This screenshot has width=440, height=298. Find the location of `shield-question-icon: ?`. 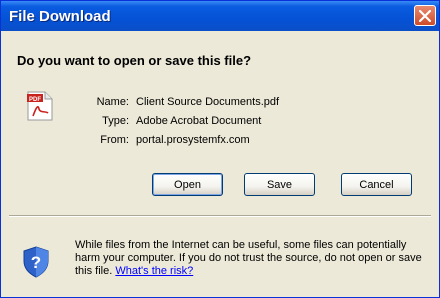

shield-question-icon: ? is located at coordinates (36, 264).